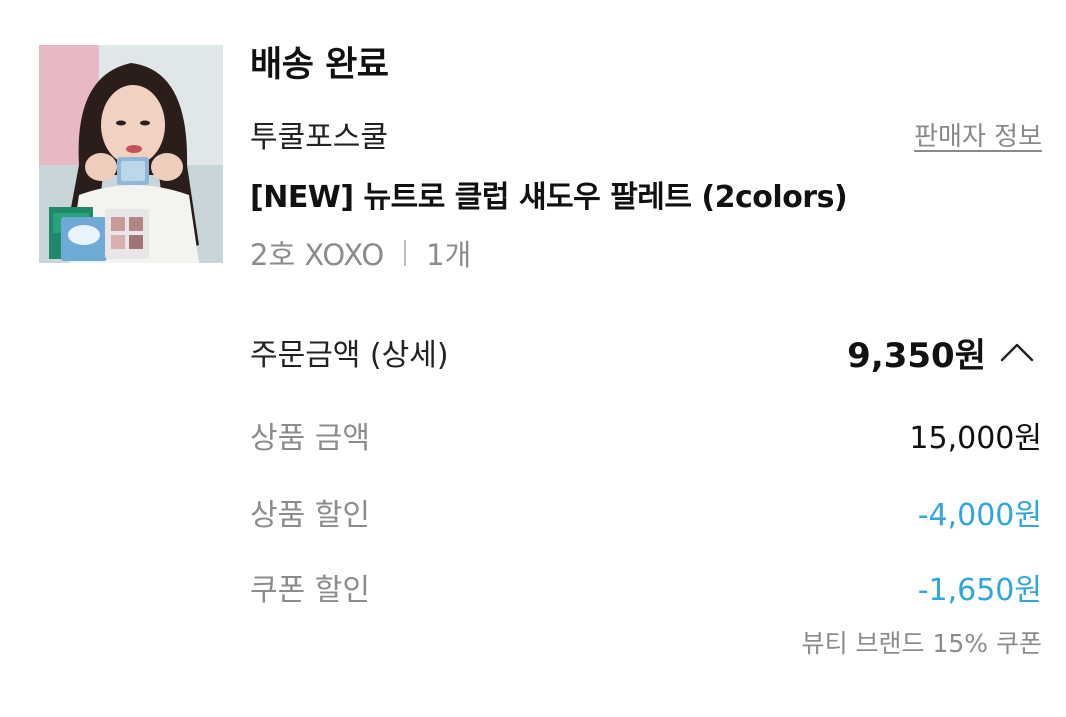 The image size is (1066, 717). What do you see at coordinates (349, 355) in the screenshot?
I see `order-amount-label: 주문금액 (상세)` at bounding box center [349, 355].